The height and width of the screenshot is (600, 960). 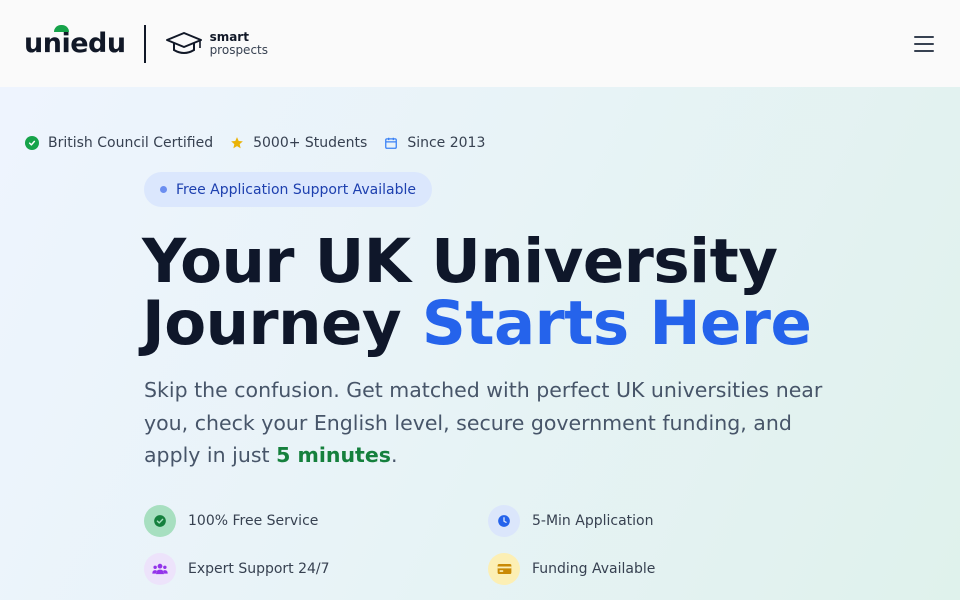 I want to click on site-header: uniedu smart prospects, so click(x=480, y=43).